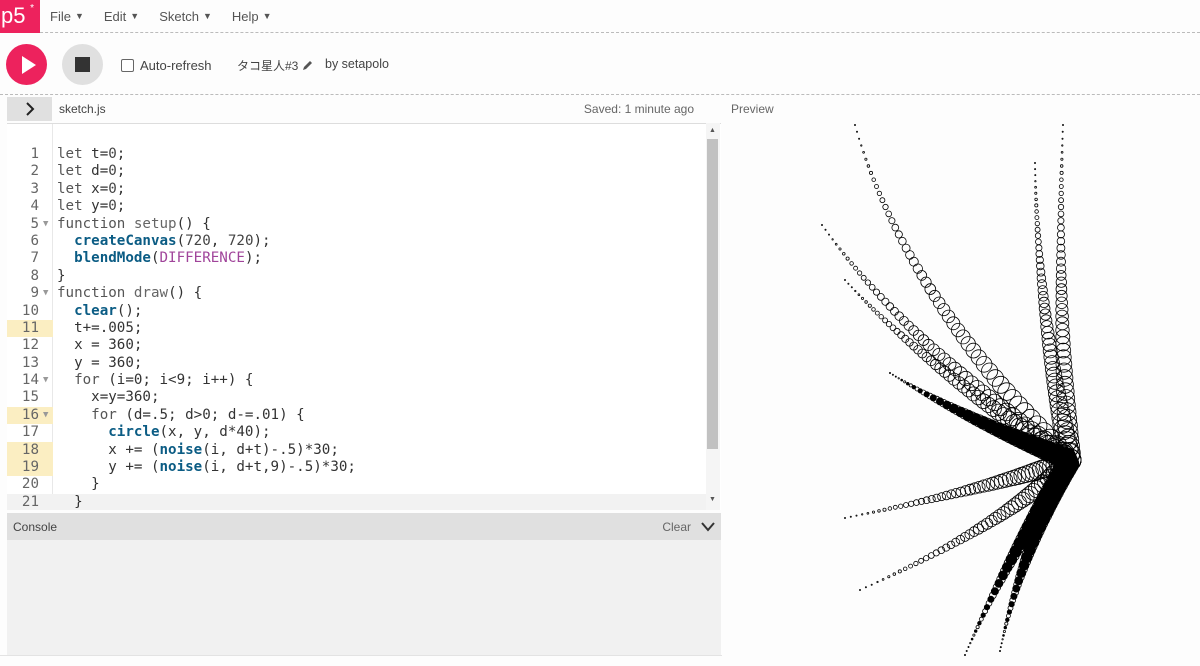 This screenshot has width=1200, height=666. What do you see at coordinates (127, 65) in the screenshot?
I see `checkbox-box` at bounding box center [127, 65].